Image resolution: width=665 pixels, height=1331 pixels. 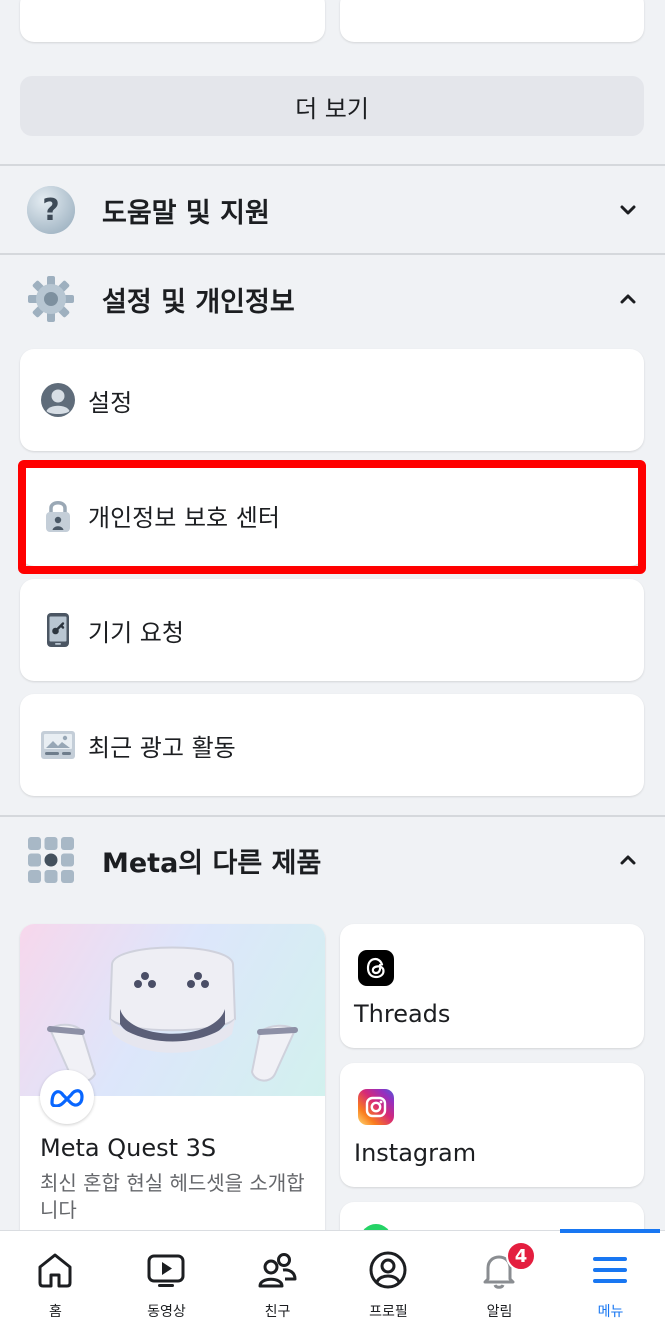 What do you see at coordinates (186, 213) in the screenshot?
I see `help-support-label: 도움말 및 지원` at bounding box center [186, 213].